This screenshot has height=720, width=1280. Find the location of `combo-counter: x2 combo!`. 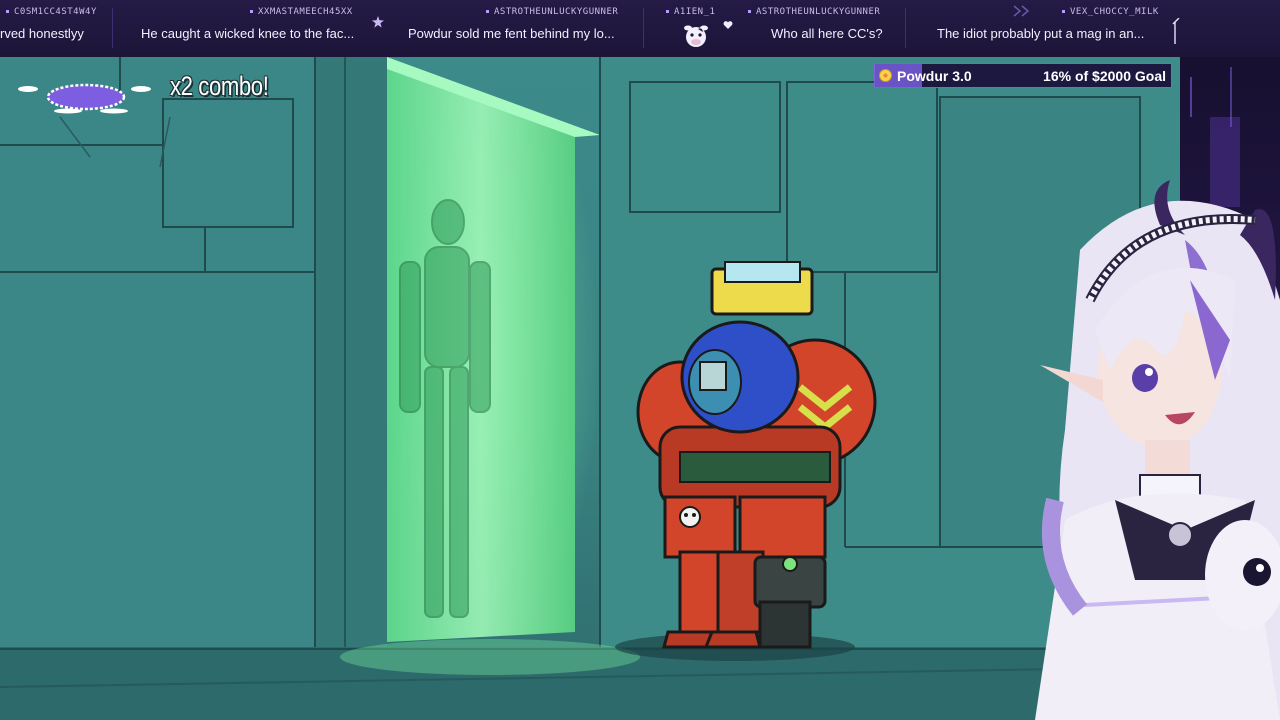

combo-counter: x2 combo! is located at coordinates (219, 86).